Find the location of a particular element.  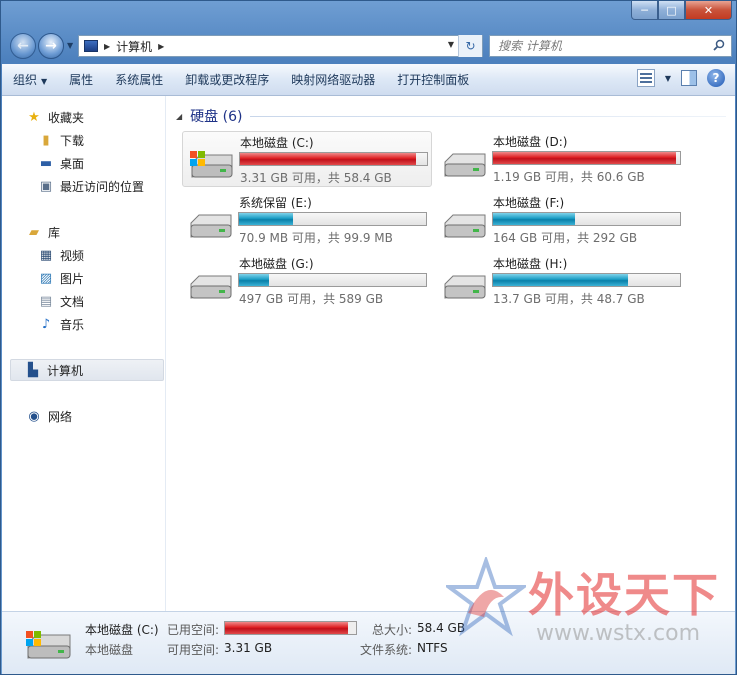

minimize-button: ─ is located at coordinates (644, 10).